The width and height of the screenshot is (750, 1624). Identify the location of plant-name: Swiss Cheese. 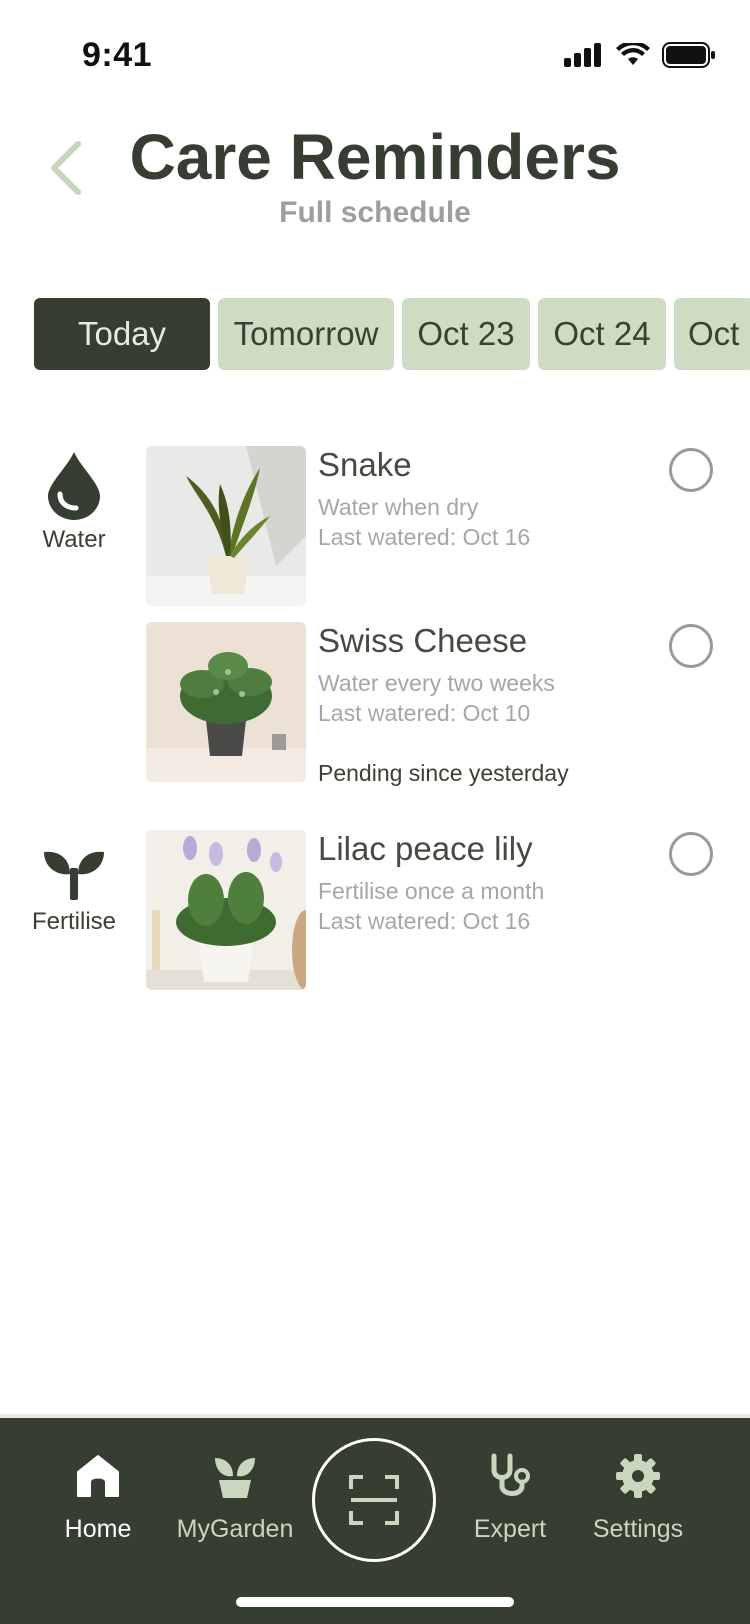
(423, 640).